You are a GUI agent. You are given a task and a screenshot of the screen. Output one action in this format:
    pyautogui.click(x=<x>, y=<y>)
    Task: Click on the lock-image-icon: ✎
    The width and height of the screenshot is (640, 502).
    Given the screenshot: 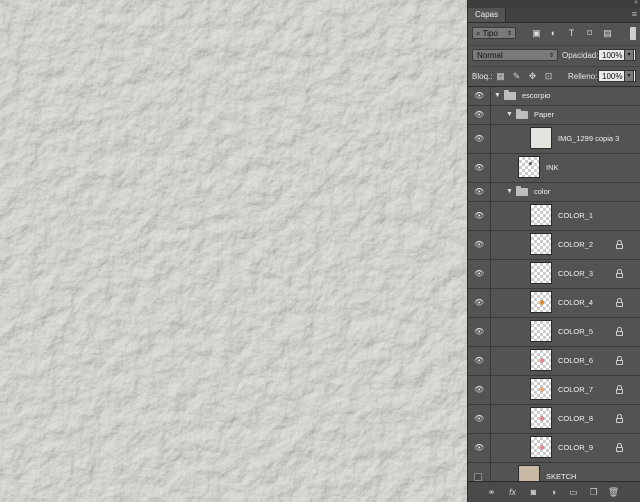 What is the action you would take?
    pyautogui.click(x=516, y=76)
    